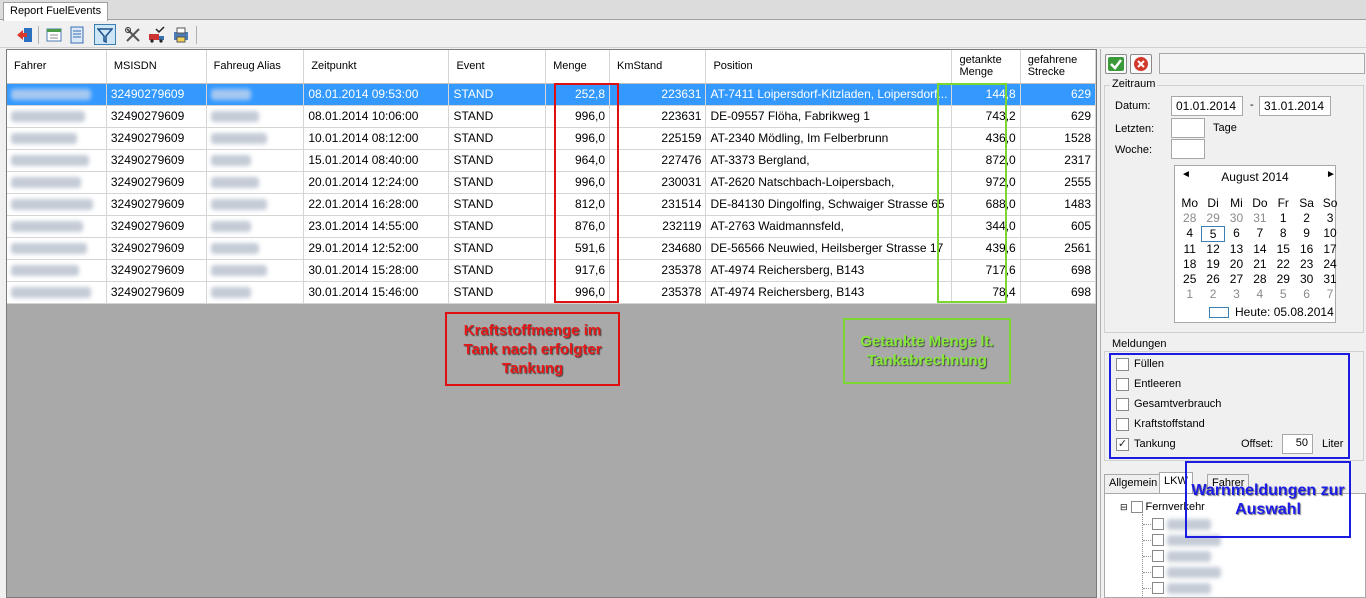 The height and width of the screenshot is (598, 1366). Describe the element at coordinates (105, 34) in the screenshot. I see `filter-icon` at that location.